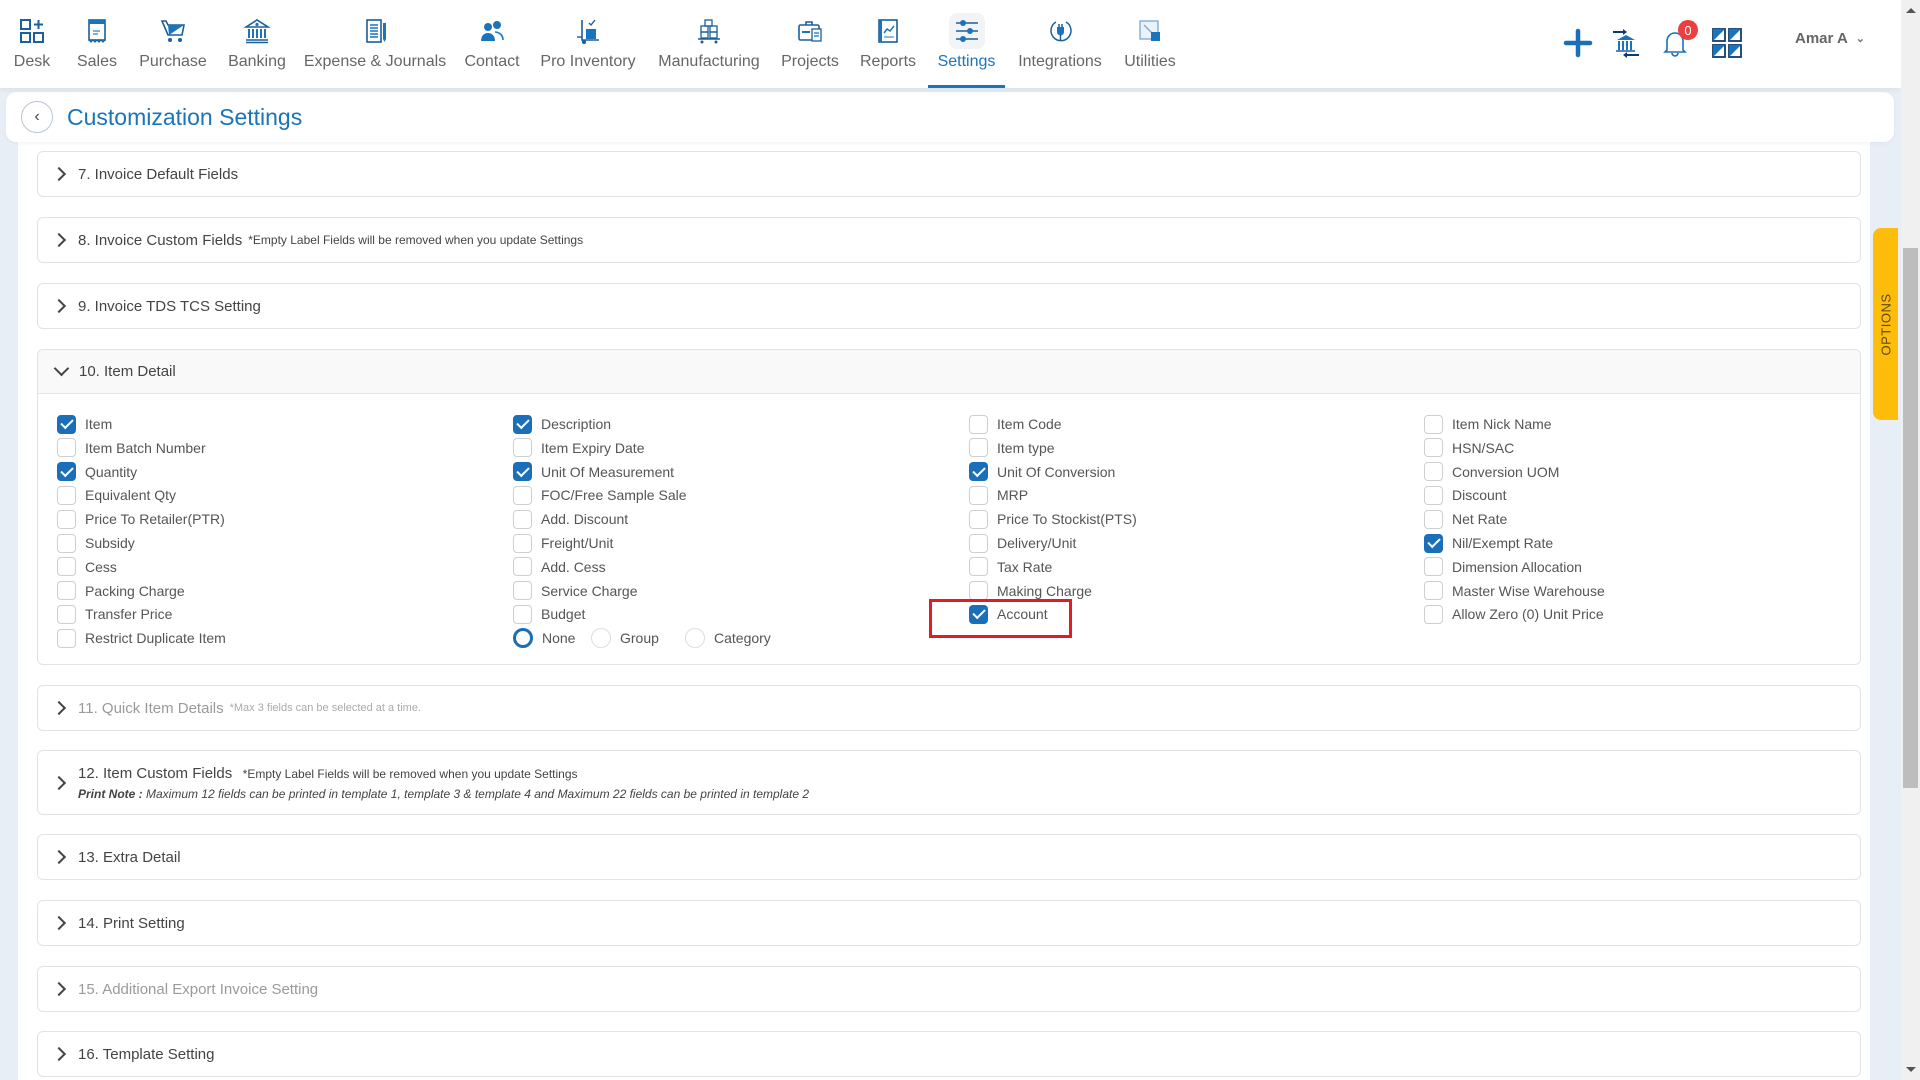 Image resolution: width=1920 pixels, height=1080 pixels. I want to click on option-item-type: Item type, so click(1012, 448).